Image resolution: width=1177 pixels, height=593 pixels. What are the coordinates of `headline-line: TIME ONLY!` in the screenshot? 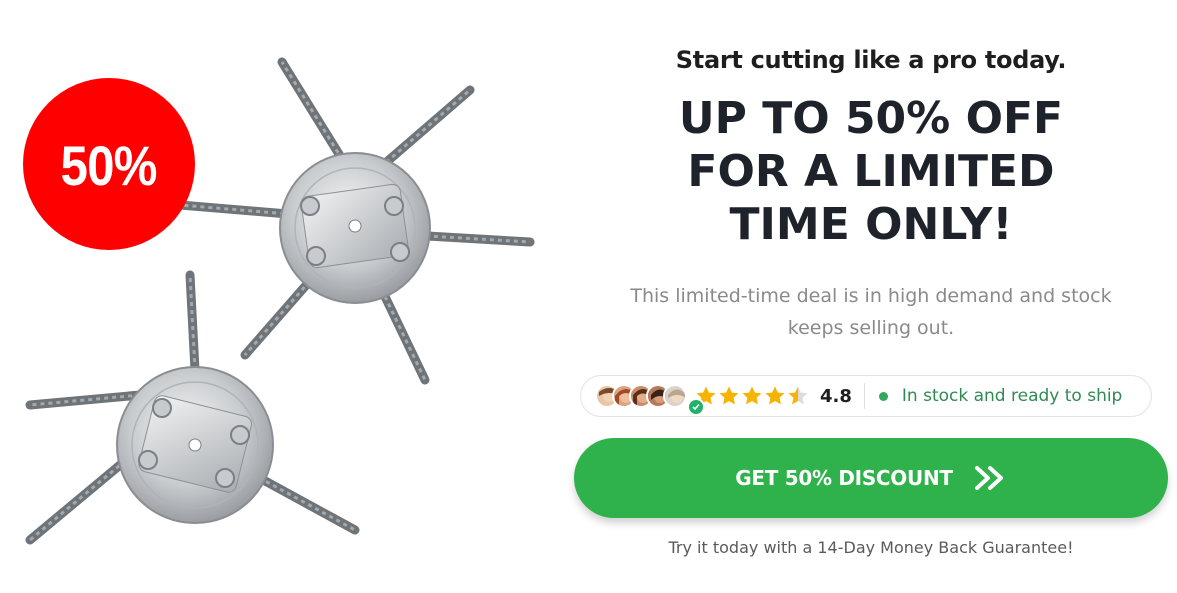 It's located at (871, 224).